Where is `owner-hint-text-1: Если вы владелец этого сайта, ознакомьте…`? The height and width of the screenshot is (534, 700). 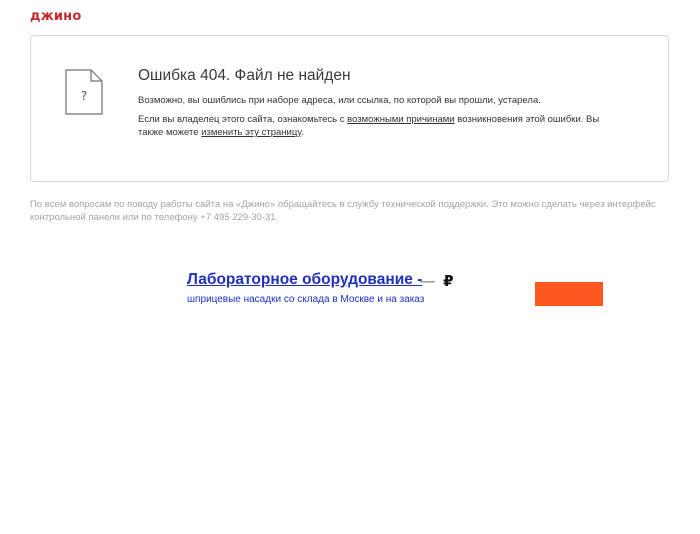
owner-hint-text-1: Если вы владелец этого сайта, ознакомьте… is located at coordinates (241, 119).